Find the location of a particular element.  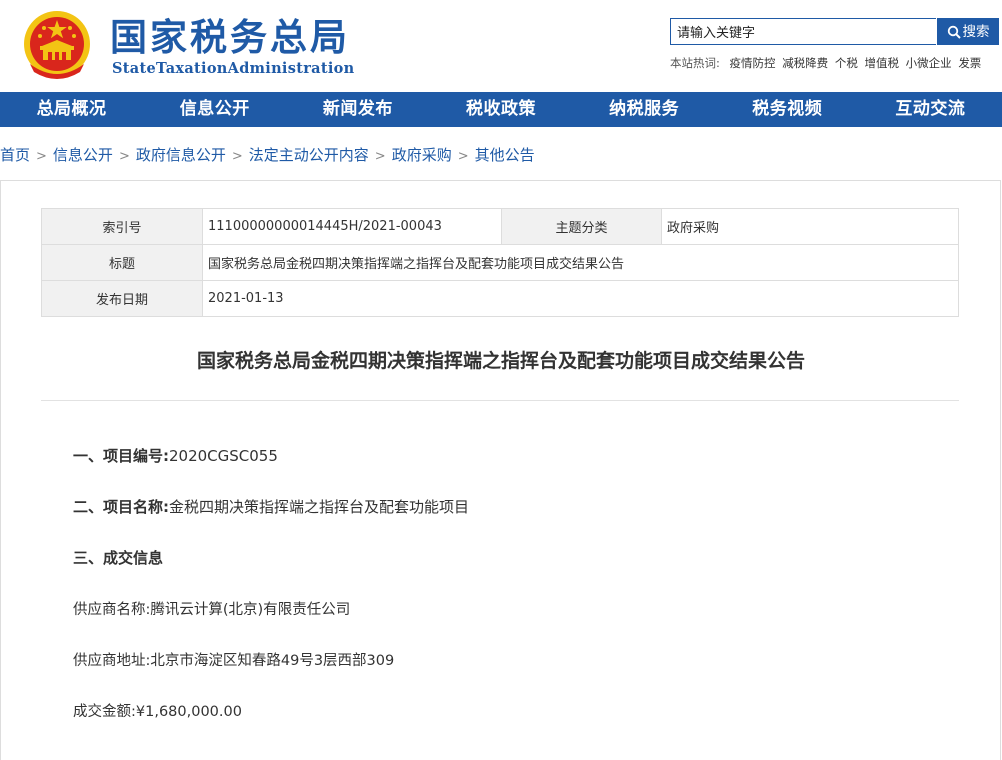

section-label: 二、项目名称: is located at coordinates (121, 507).